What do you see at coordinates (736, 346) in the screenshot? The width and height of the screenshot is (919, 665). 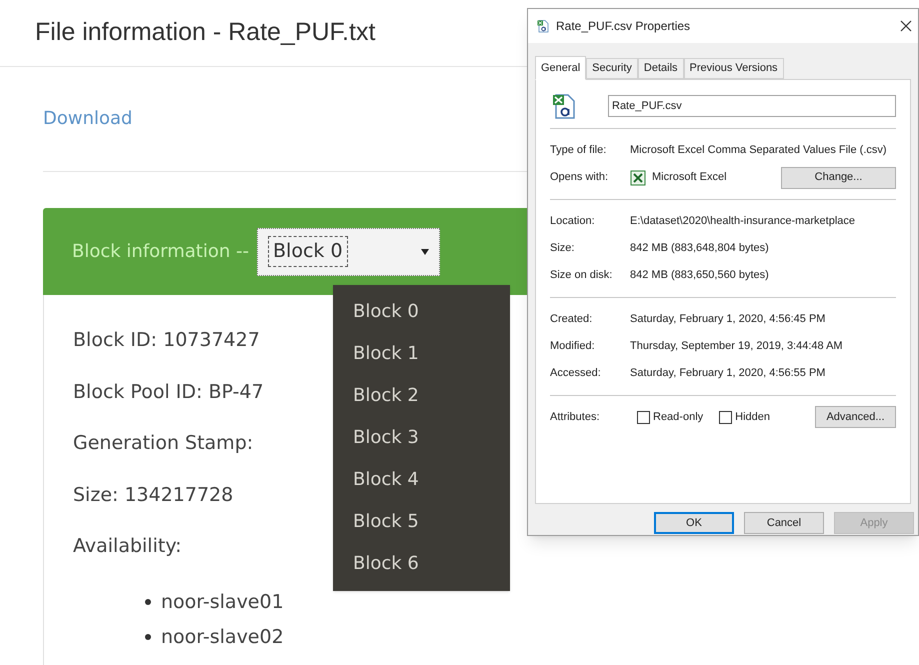 I see `property-value: Thursday, September 19, 2019, 3:44:48 AM` at bounding box center [736, 346].